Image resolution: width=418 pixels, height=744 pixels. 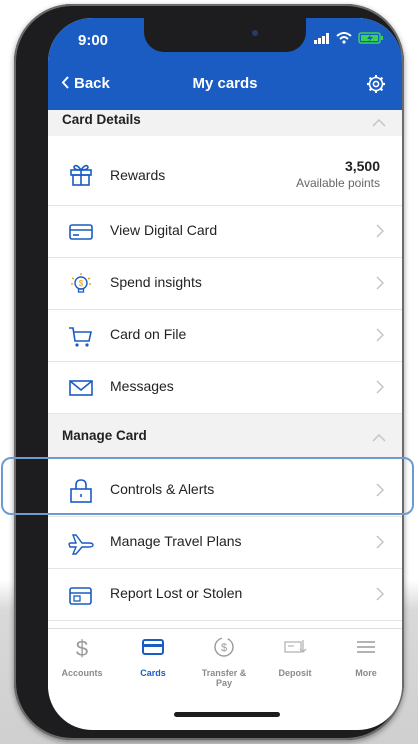 I want to click on tab-accounts: $ Accounts, so click(x=82, y=656).